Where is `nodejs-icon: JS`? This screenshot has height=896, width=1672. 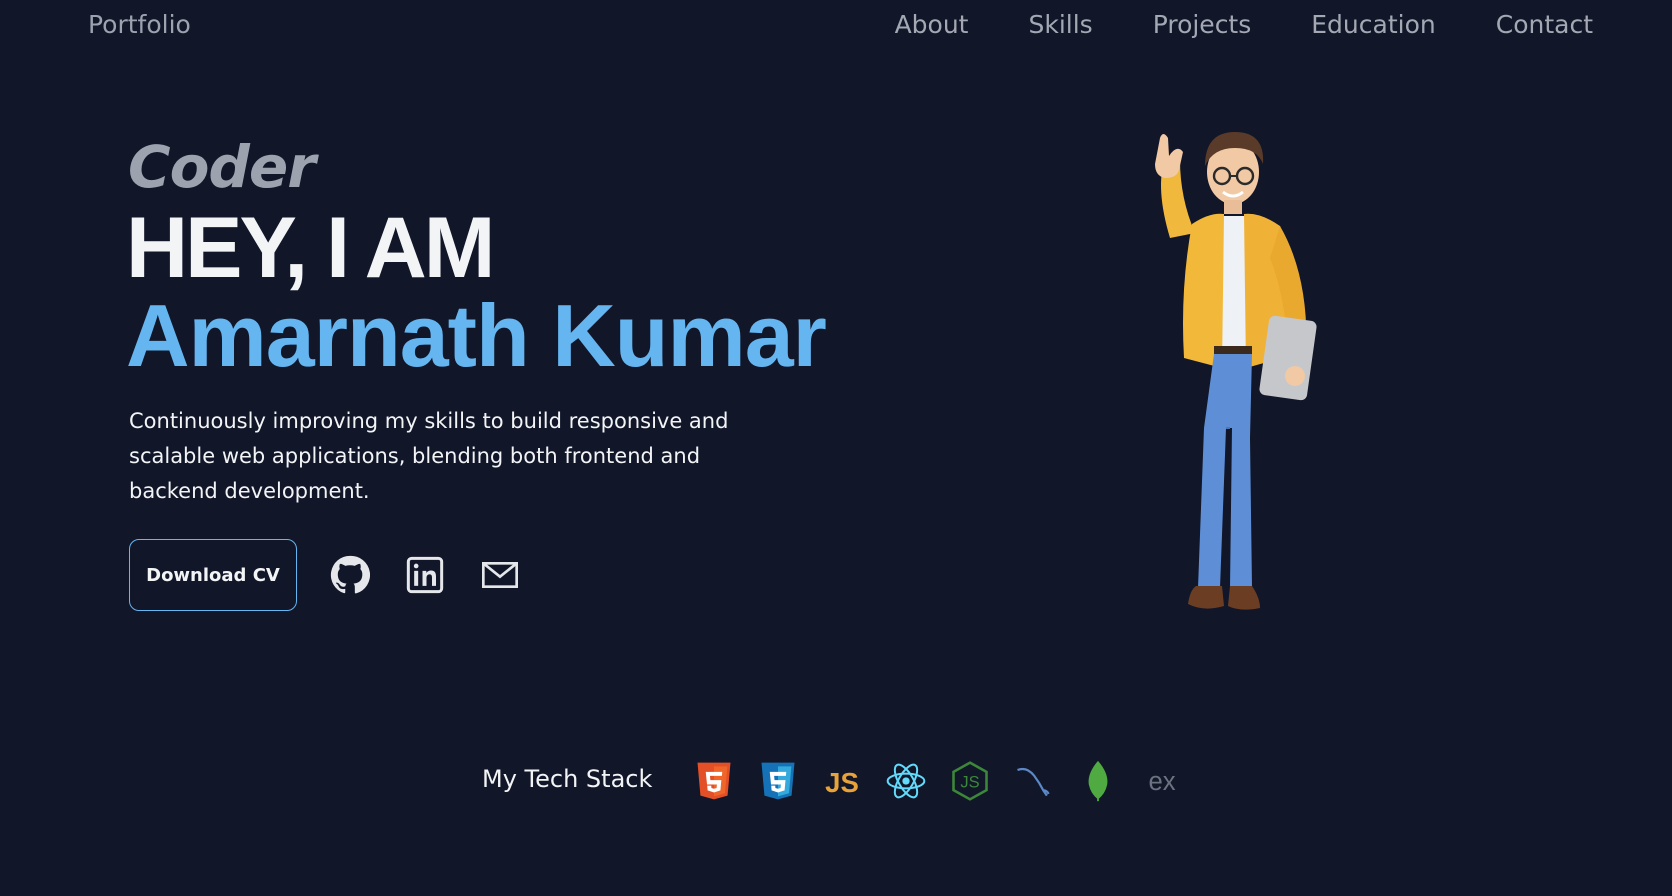
nodejs-icon: JS is located at coordinates (970, 781).